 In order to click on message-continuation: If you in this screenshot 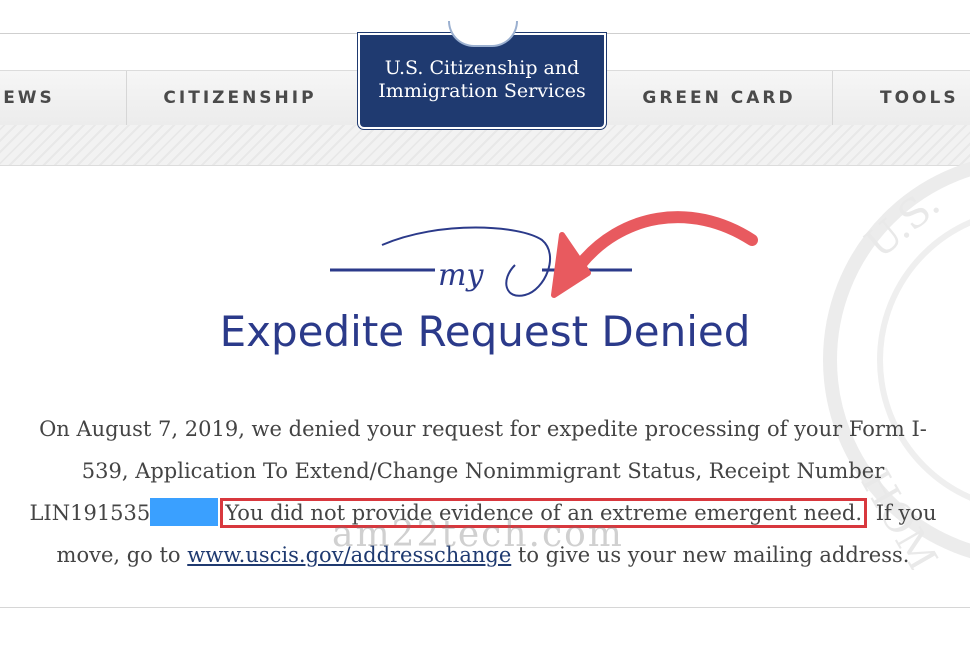, I will do `click(903, 513)`.